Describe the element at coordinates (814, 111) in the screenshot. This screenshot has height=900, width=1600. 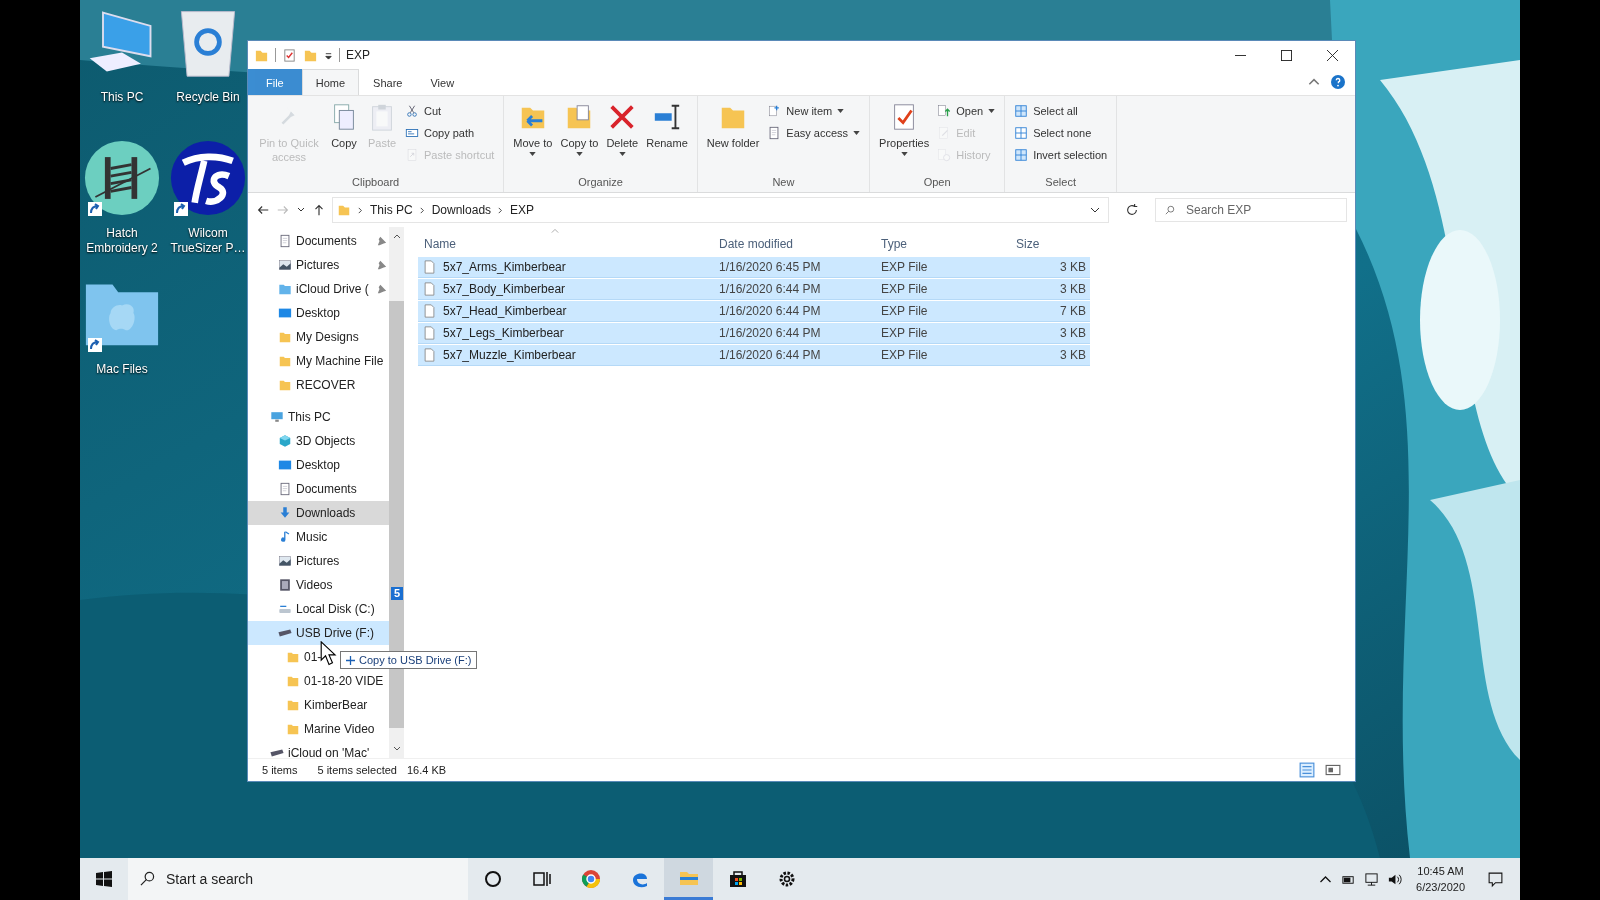
I see `ribbon-button: New item` at that location.